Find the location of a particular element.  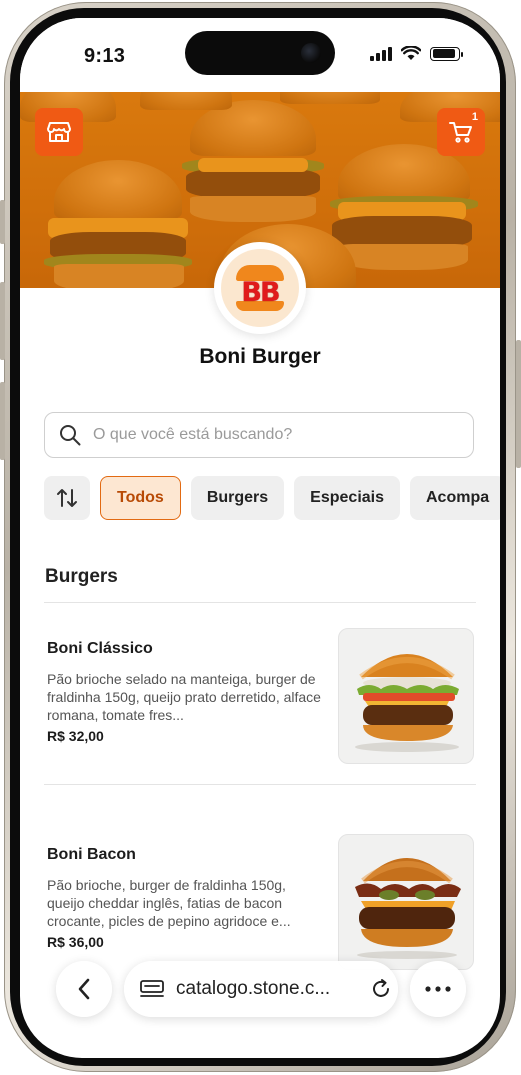

store-name: Boni Burger is located at coordinates (260, 356).